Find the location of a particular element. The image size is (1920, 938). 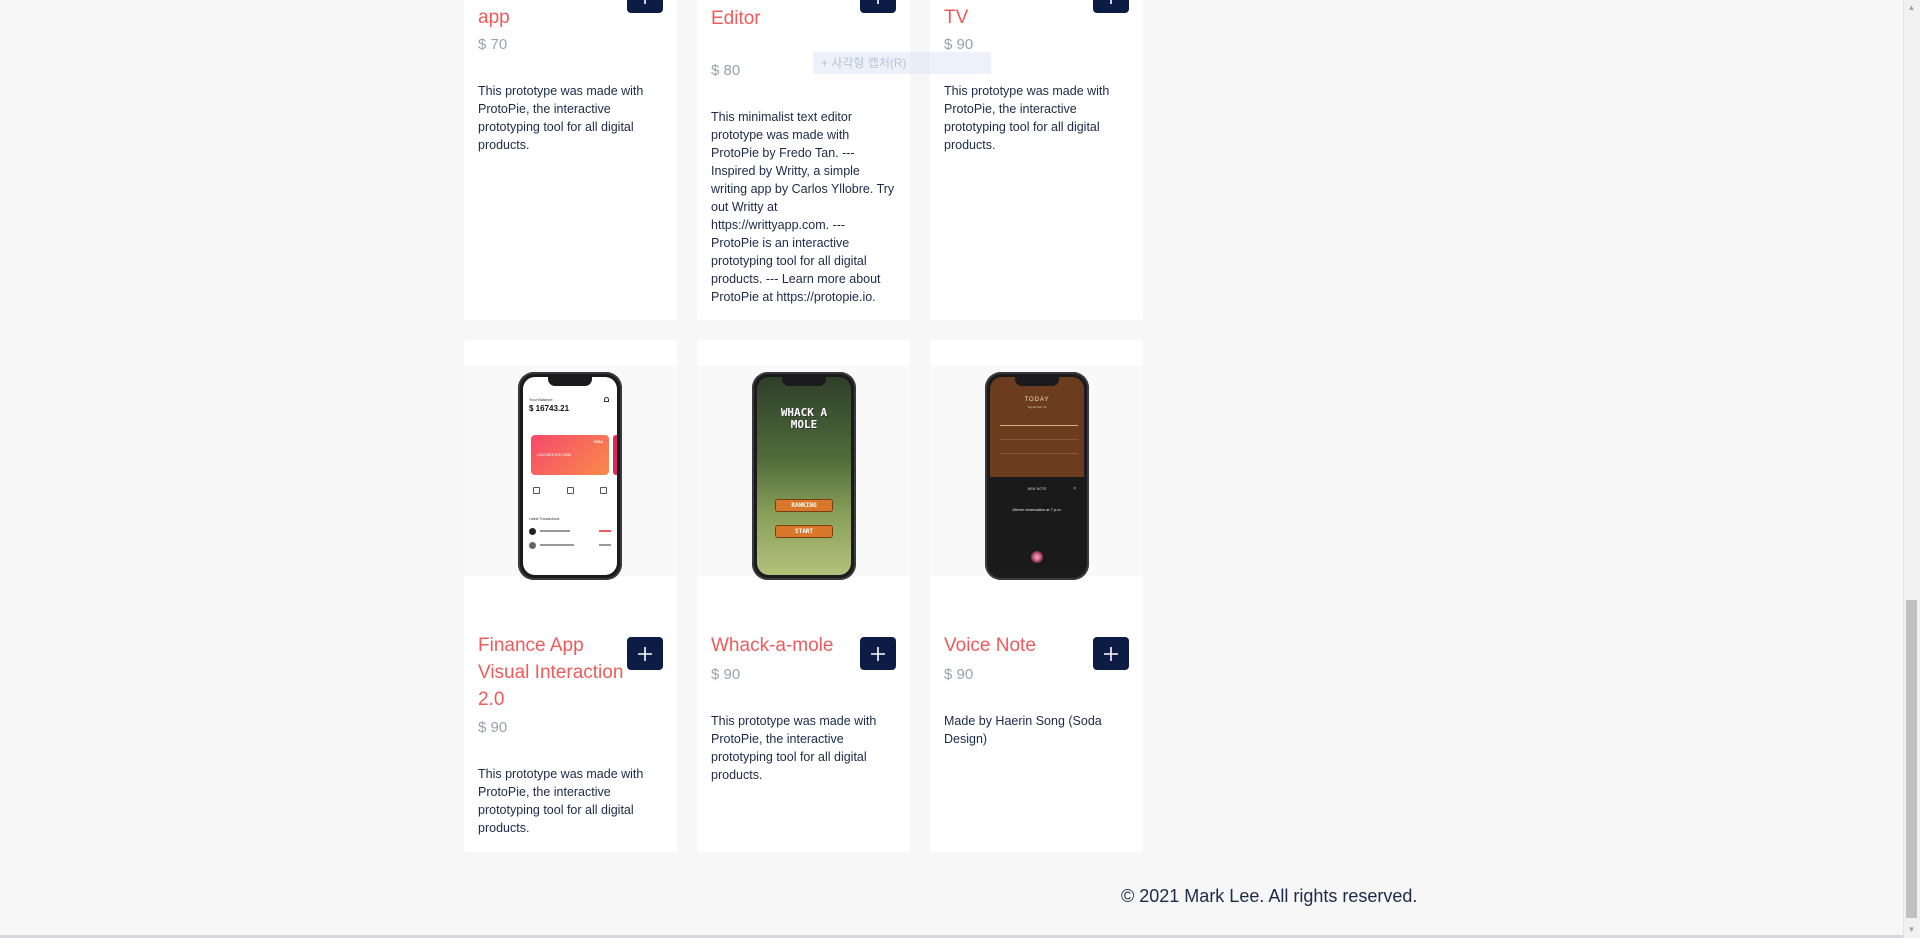

product-title: app is located at coordinates (553, 17).